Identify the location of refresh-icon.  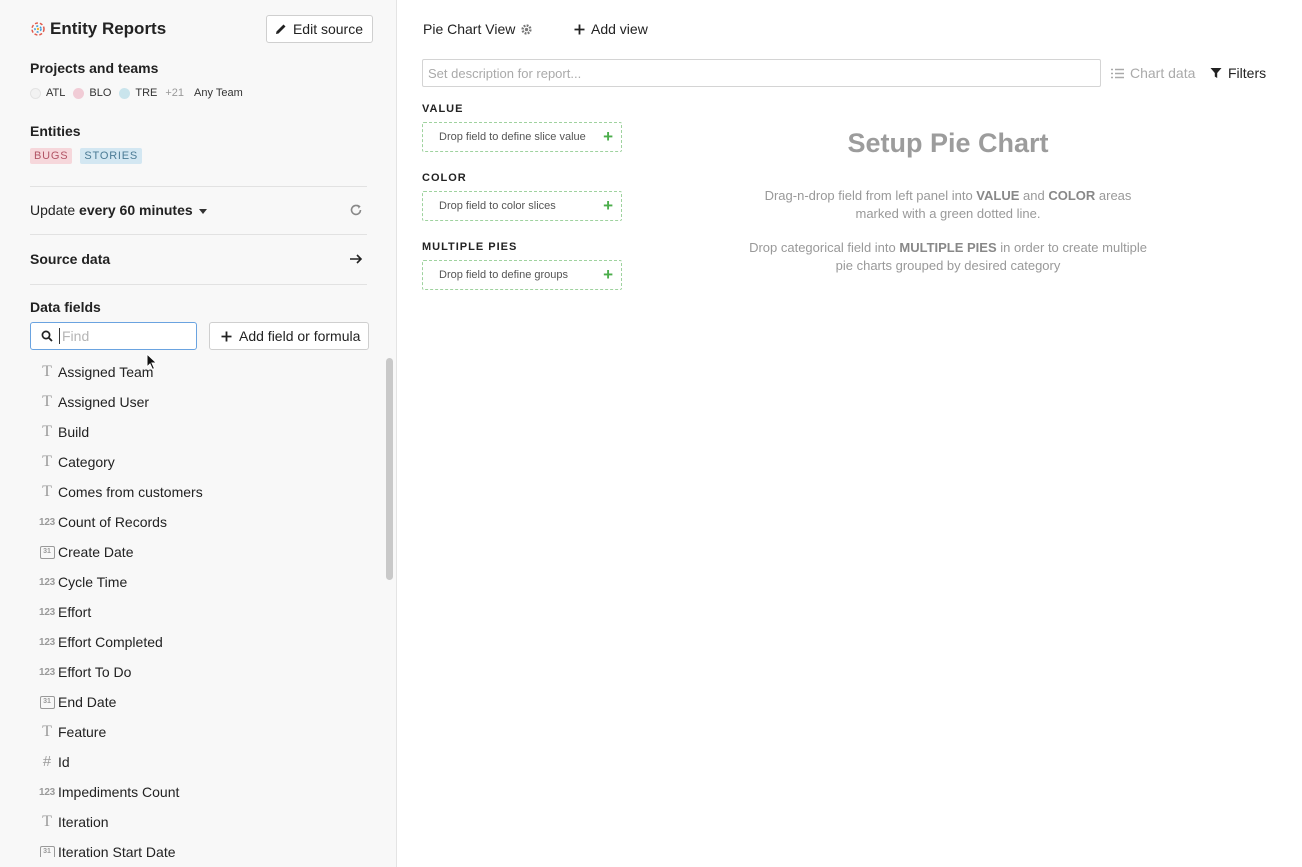
(356, 210).